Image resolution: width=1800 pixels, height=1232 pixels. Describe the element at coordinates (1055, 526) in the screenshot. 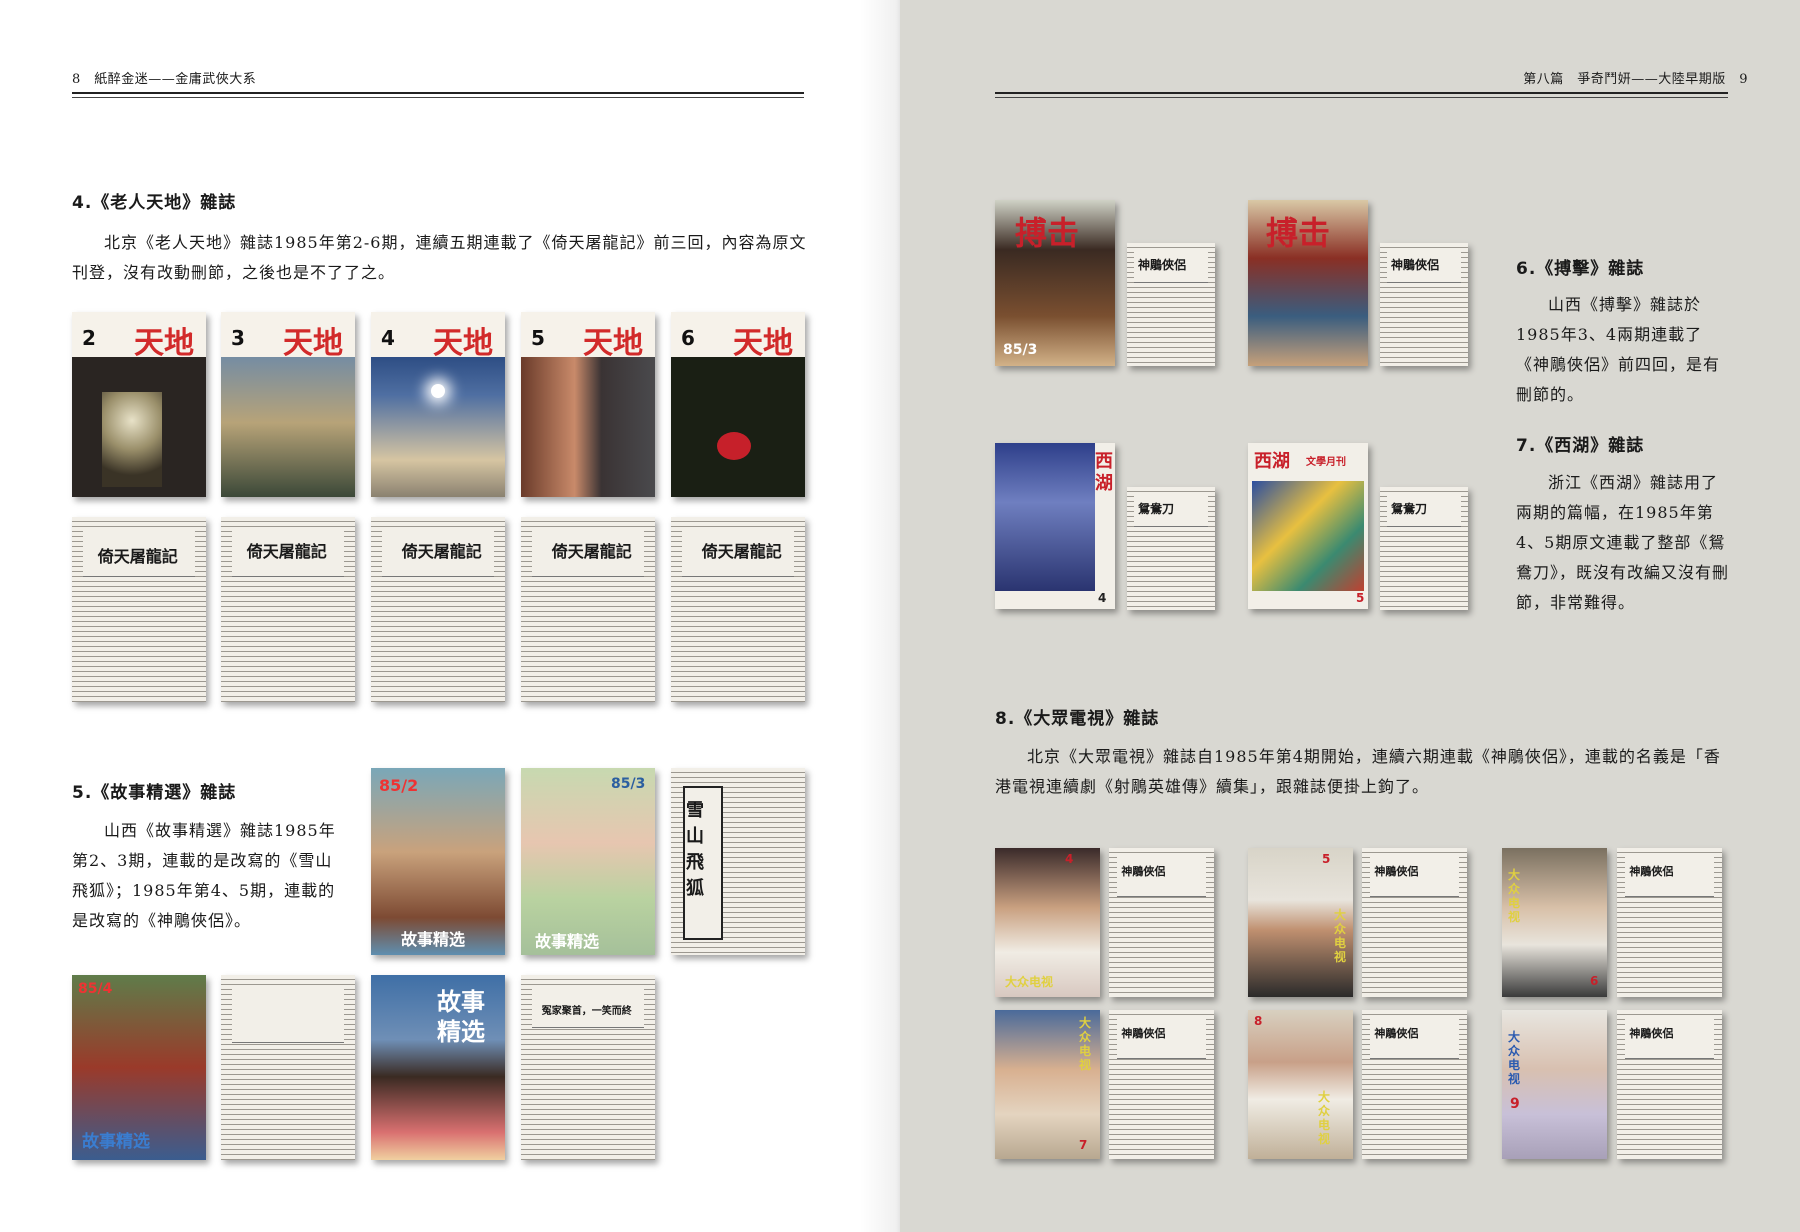

I see `xihu-cover-4: 西湖 4` at that location.